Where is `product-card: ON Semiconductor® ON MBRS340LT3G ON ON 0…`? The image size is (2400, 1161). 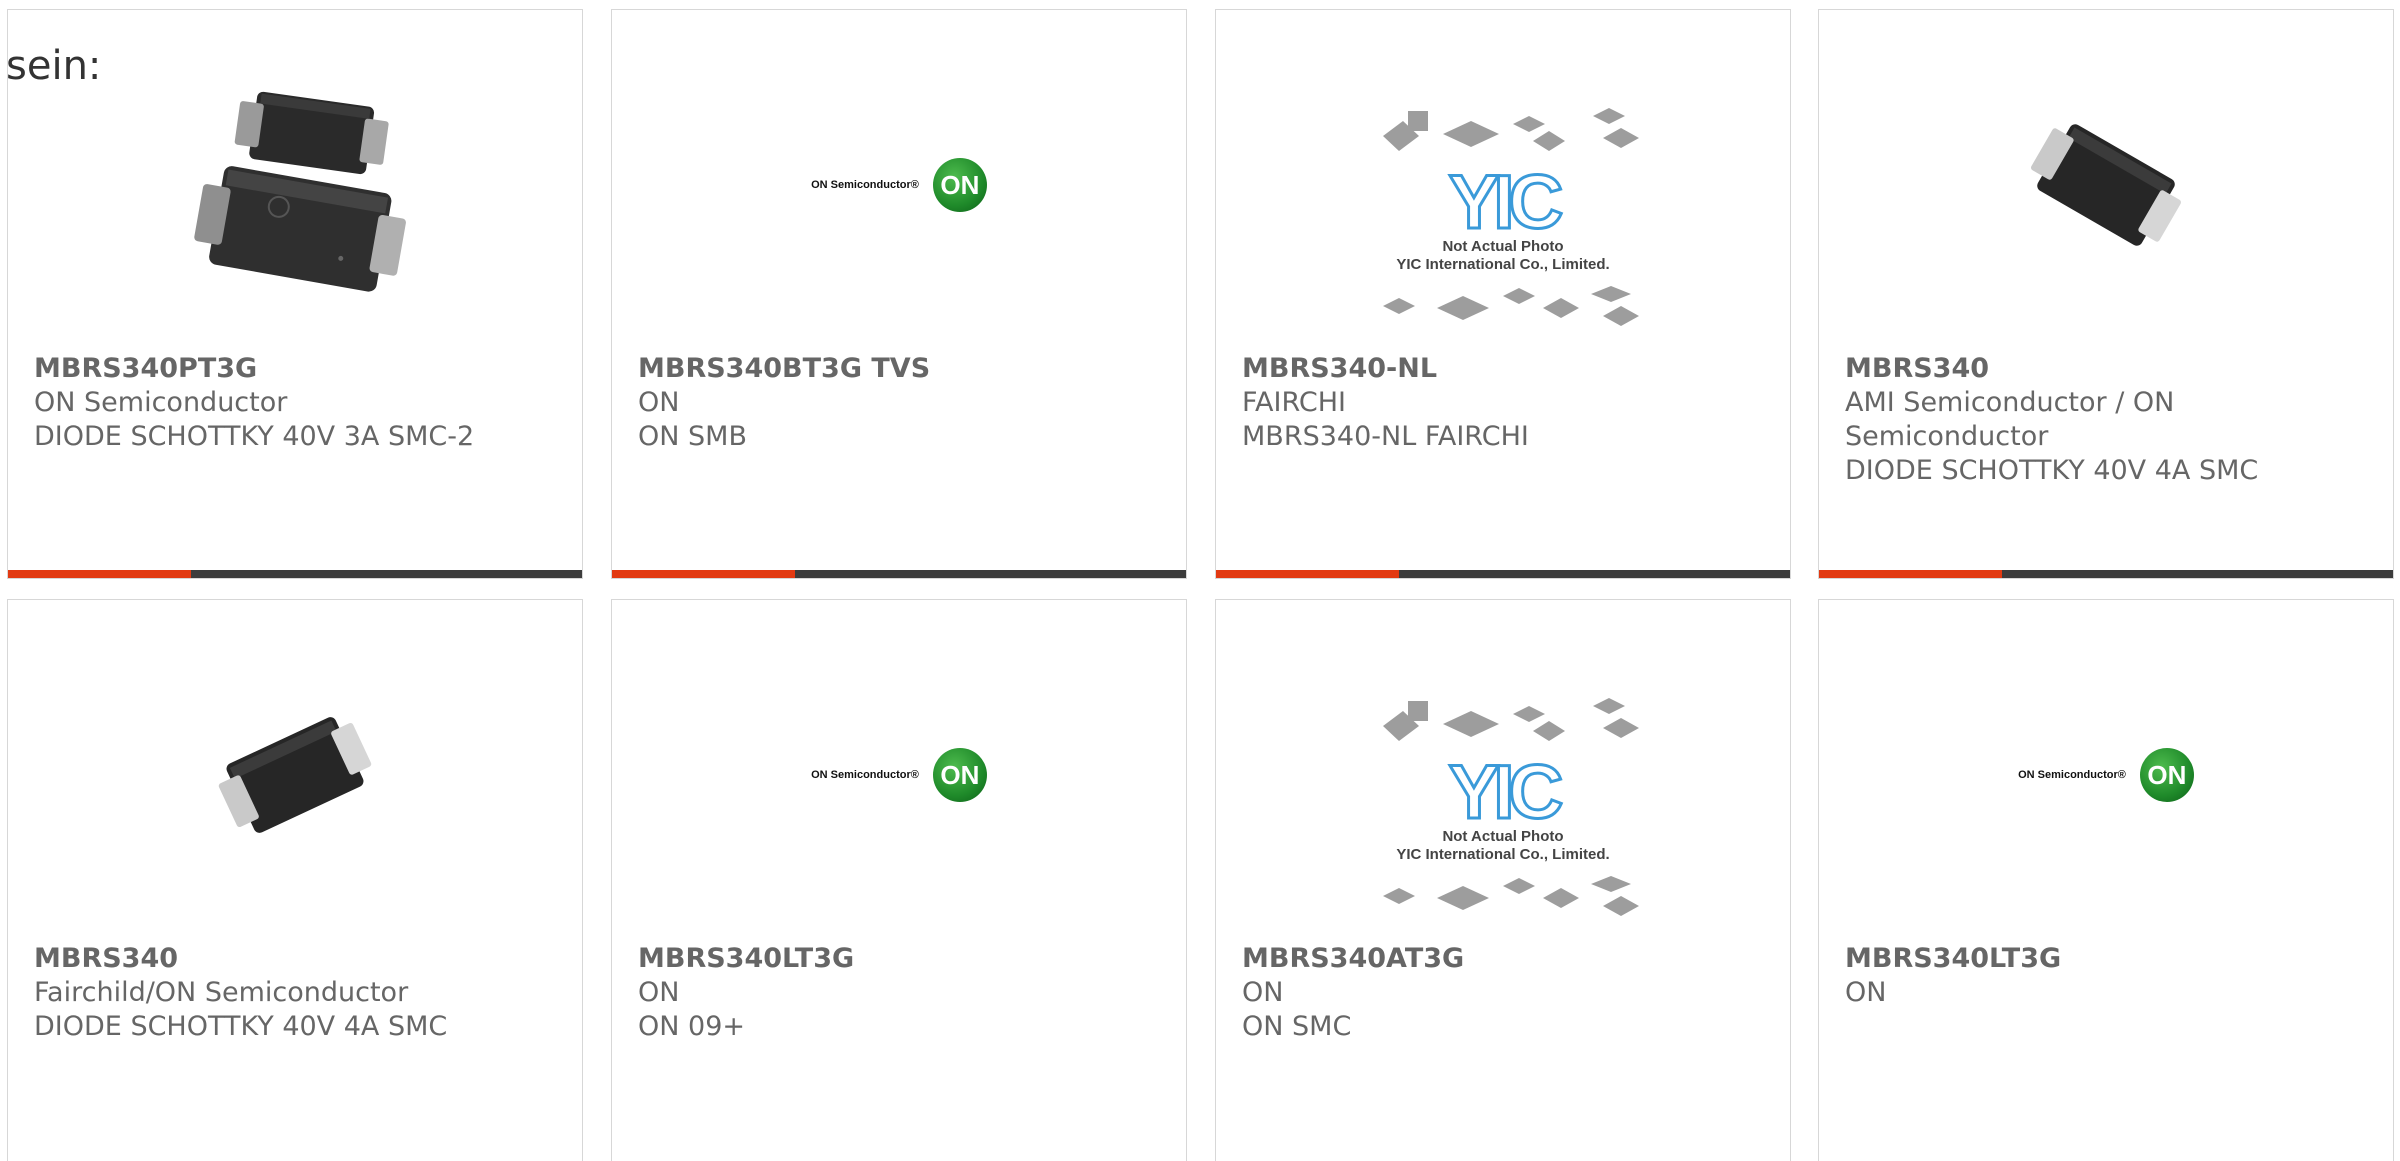
product-card: ON Semiconductor® ON MBRS340LT3G ON ON 0… is located at coordinates (899, 880).